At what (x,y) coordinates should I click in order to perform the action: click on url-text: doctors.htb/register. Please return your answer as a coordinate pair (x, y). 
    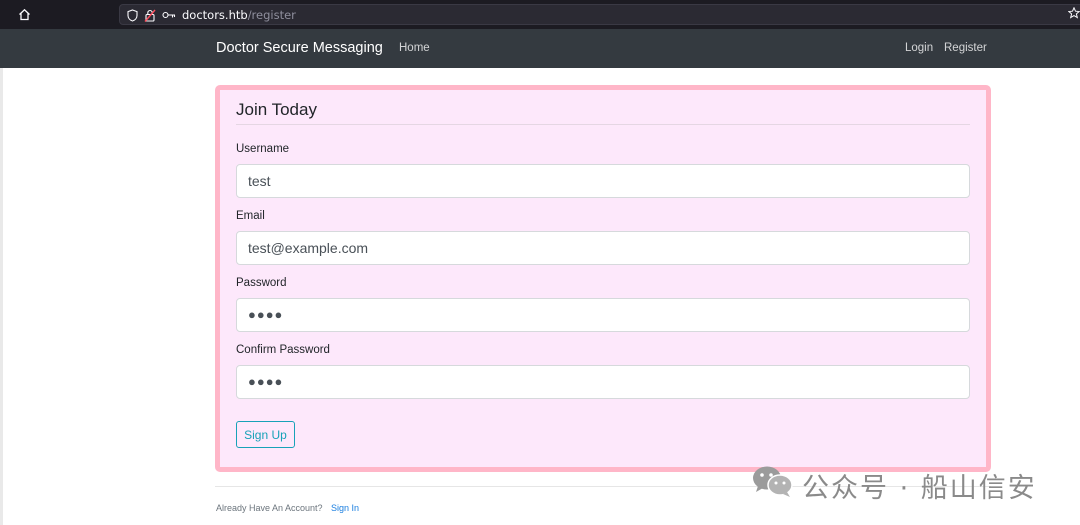
    Looking at the image, I should click on (239, 15).